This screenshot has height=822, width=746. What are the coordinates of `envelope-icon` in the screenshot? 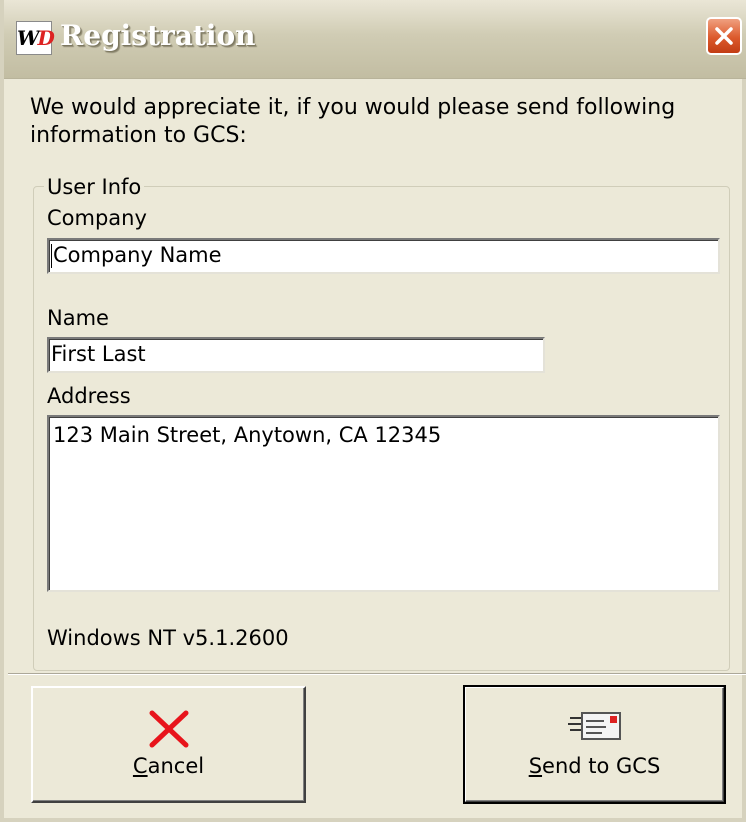 It's located at (594, 726).